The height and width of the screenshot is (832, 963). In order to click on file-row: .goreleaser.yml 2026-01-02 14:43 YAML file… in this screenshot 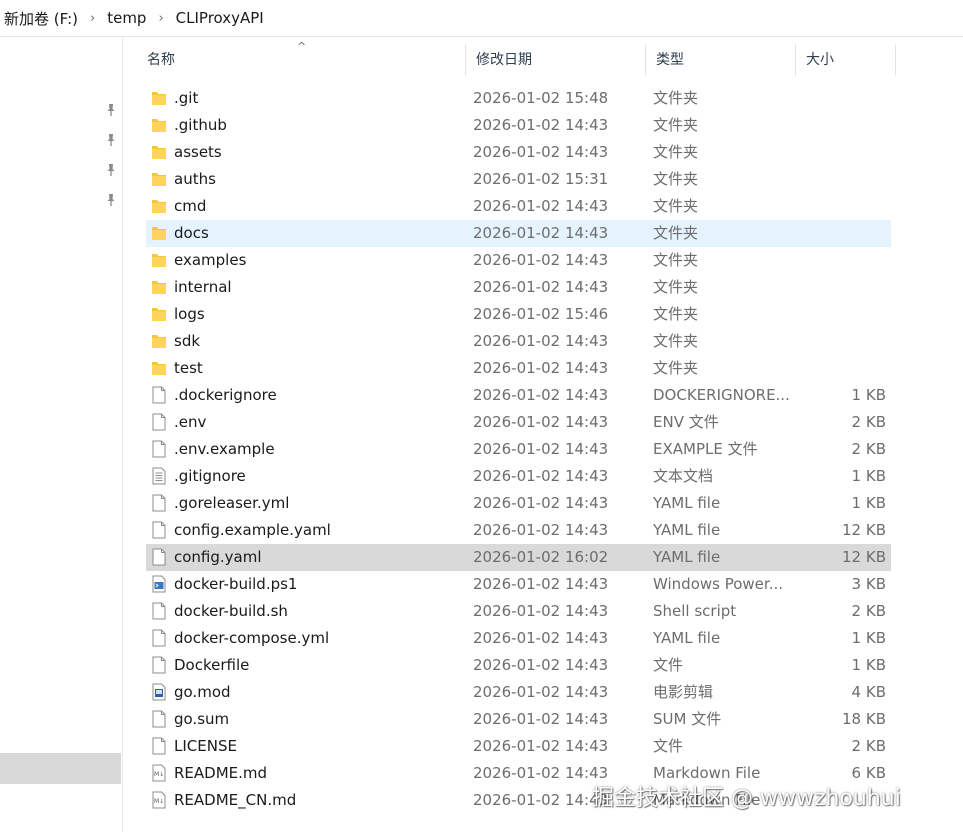, I will do `click(518, 503)`.